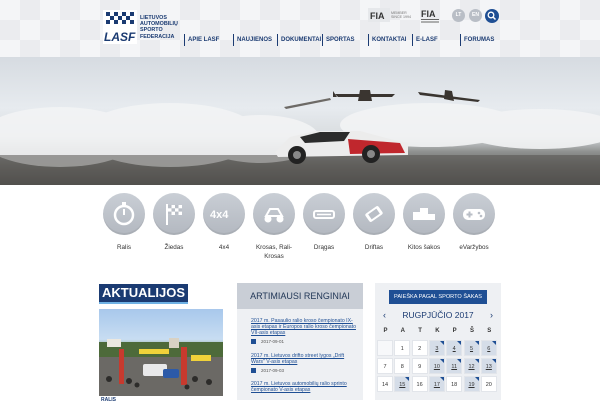 This screenshot has width=600, height=403. What do you see at coordinates (299, 40) in the screenshot?
I see `nav-item-dokumentai: DOKUMENTAI` at bounding box center [299, 40].